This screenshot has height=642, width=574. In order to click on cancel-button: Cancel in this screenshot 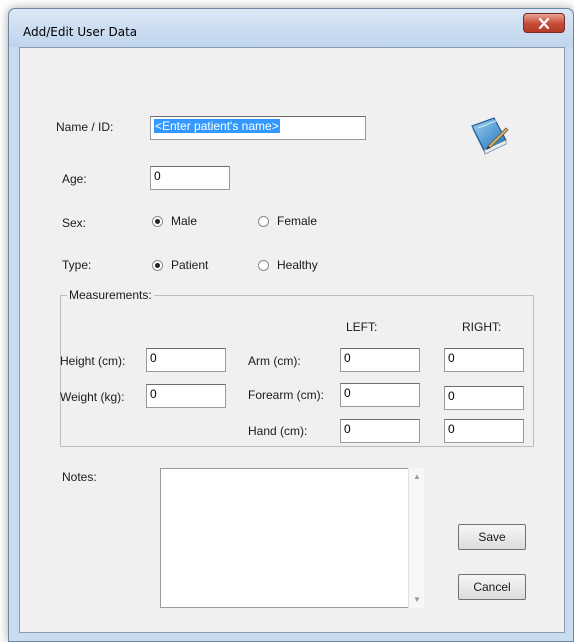, I will do `click(492, 587)`.